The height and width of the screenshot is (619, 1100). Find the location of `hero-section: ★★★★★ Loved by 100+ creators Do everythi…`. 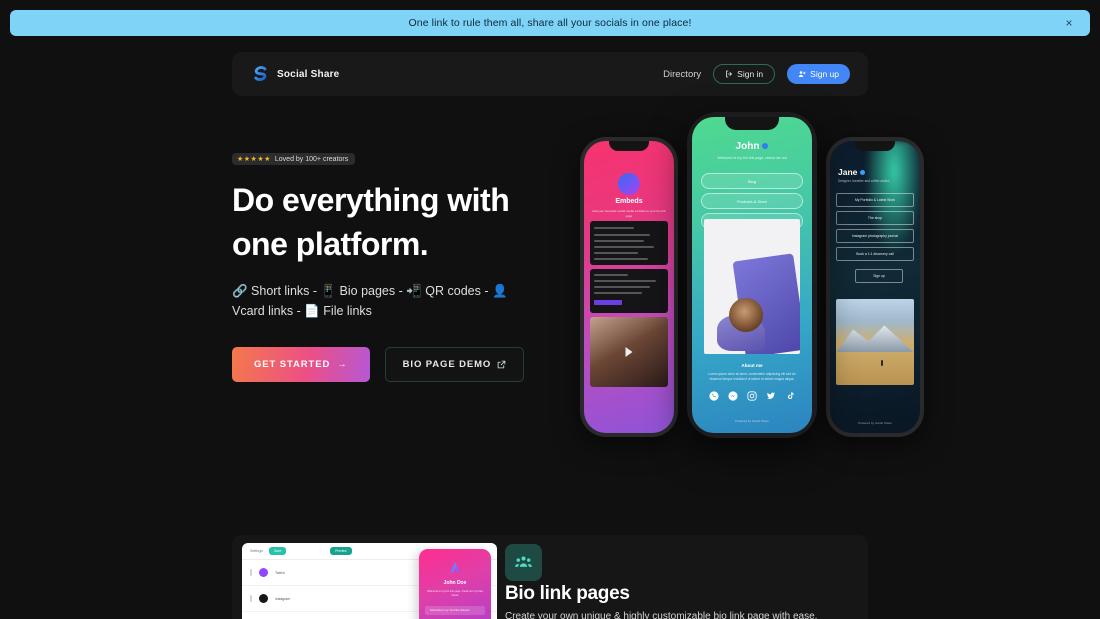

hero-section: ★★★★★ Loved by 100+ creators Do everythi… is located at coordinates (397, 265).